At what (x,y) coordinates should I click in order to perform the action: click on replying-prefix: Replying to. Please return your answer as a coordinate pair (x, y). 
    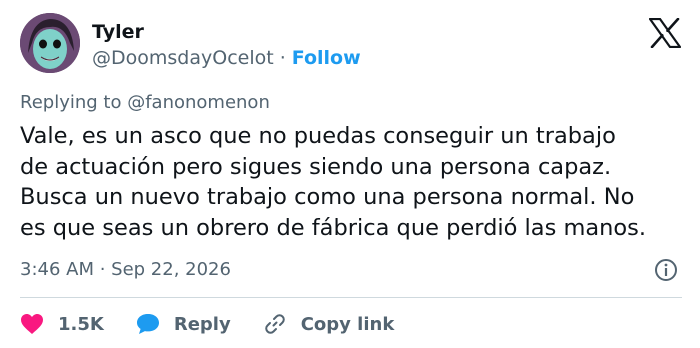
    Looking at the image, I should click on (74, 102).